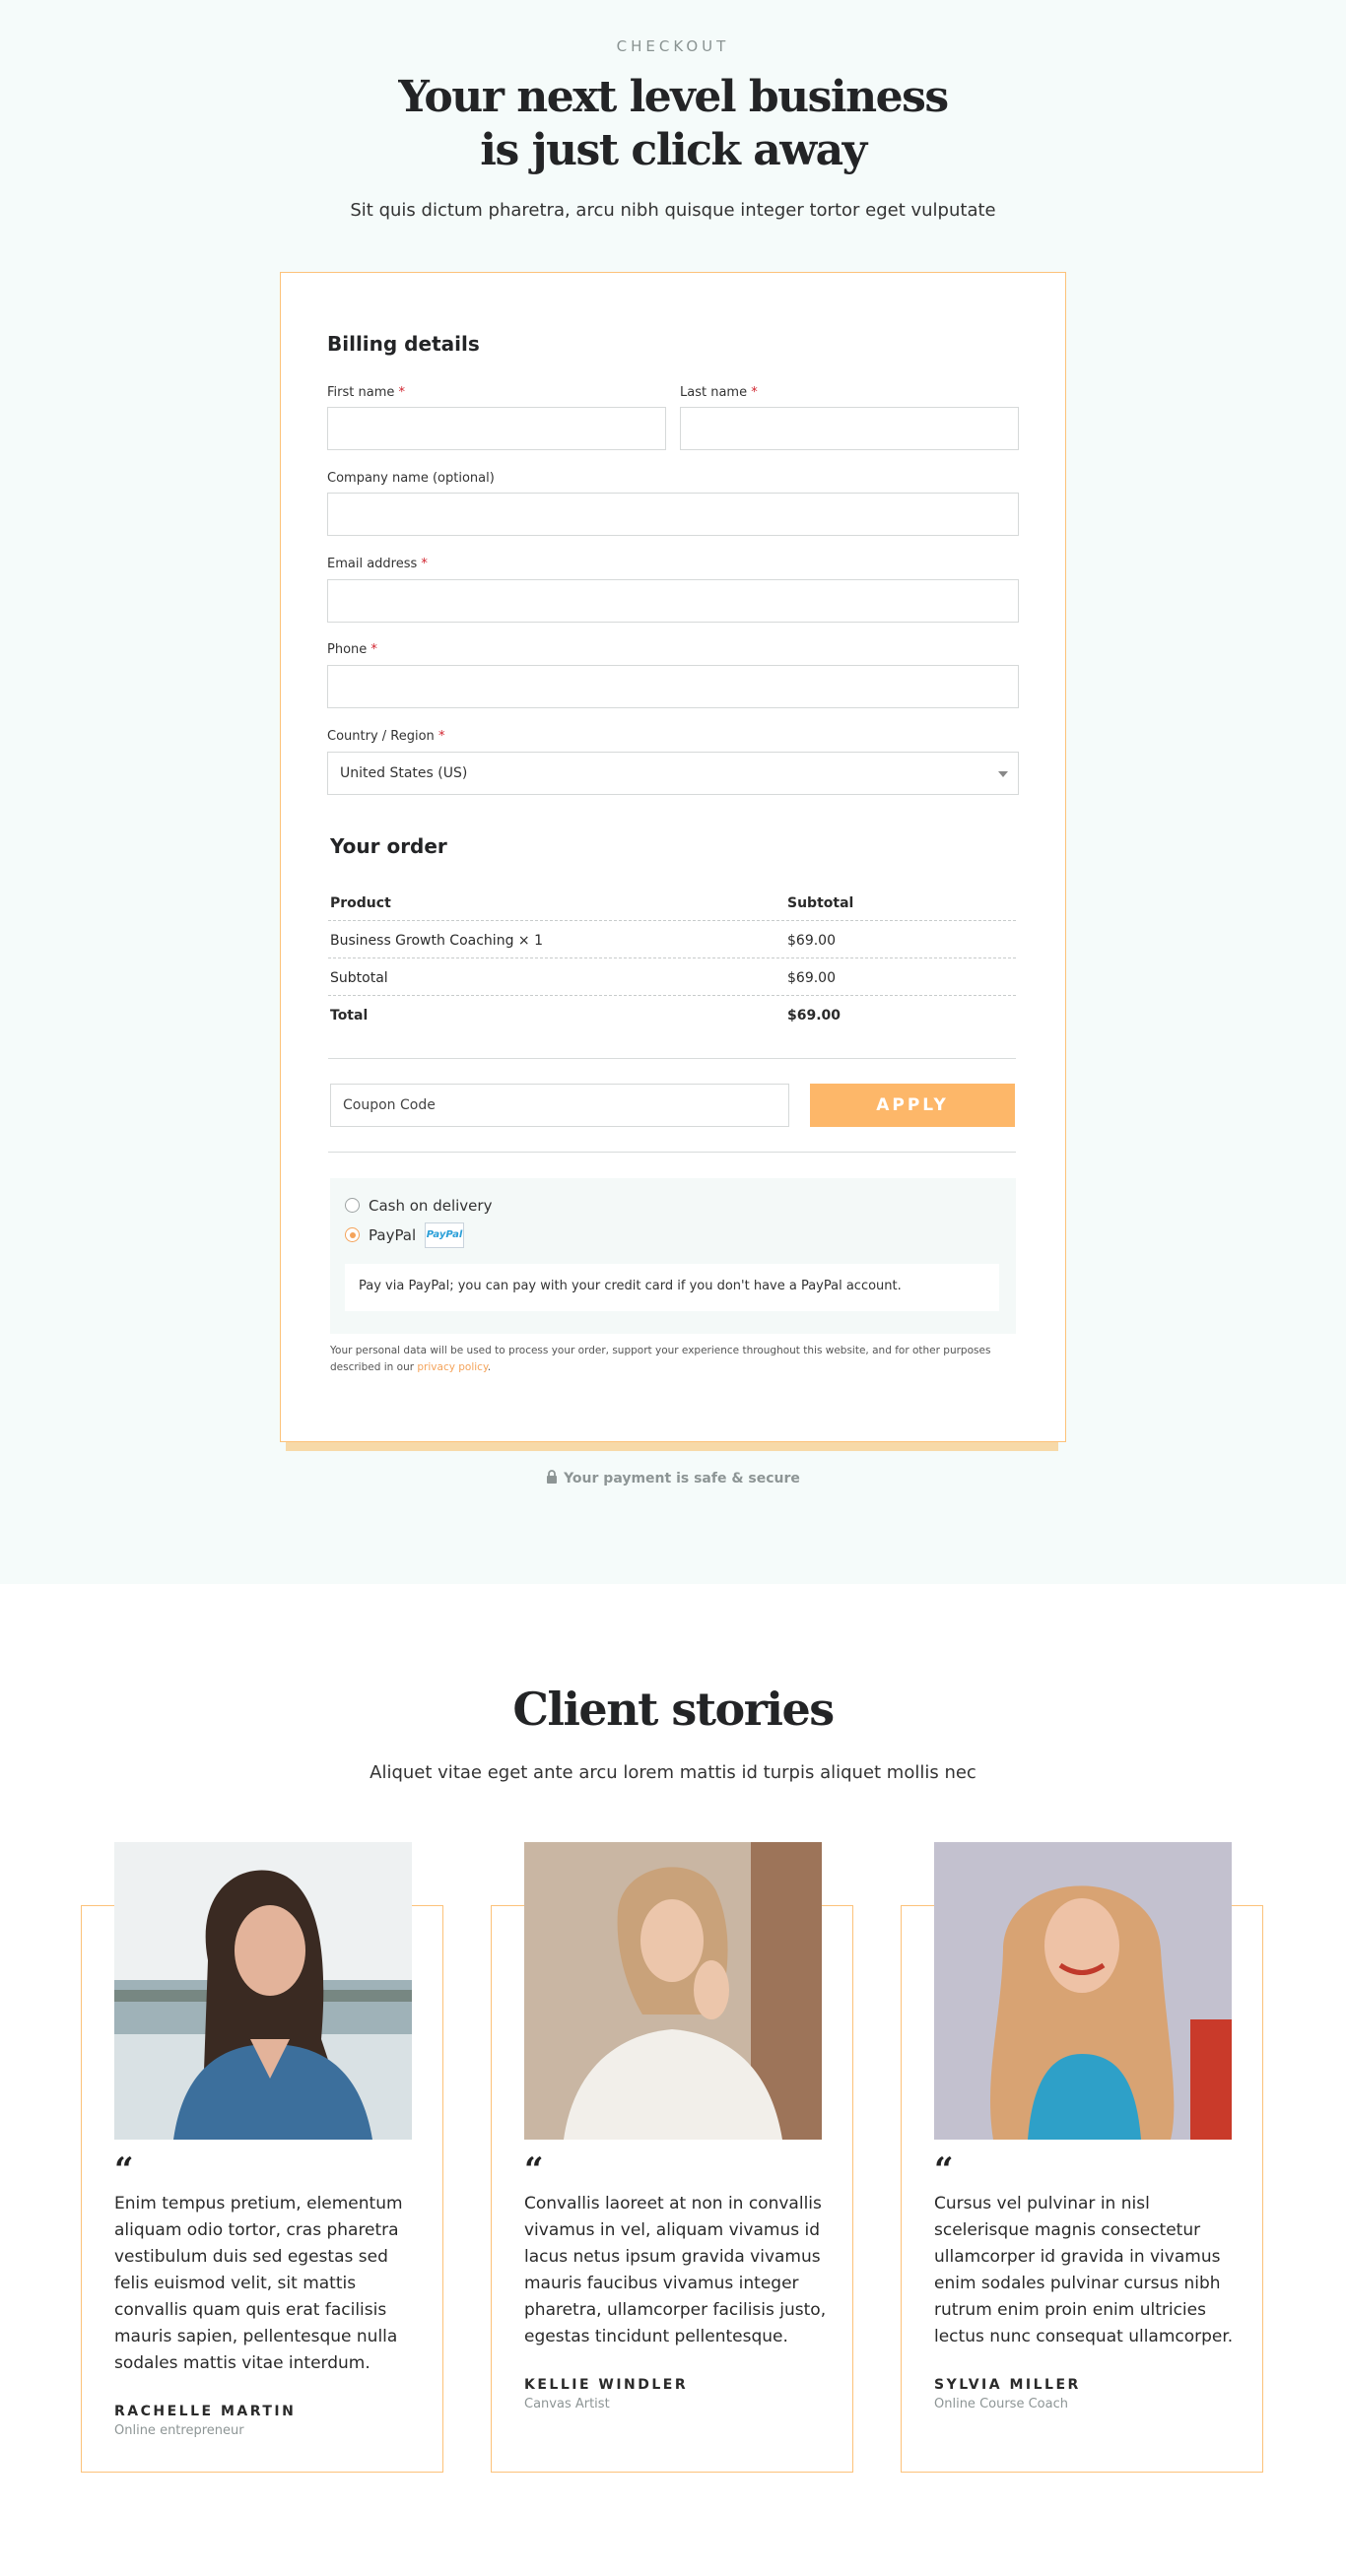 This screenshot has width=1346, height=2576. Describe the element at coordinates (606, 2385) in the screenshot. I see `client-name: KELLIE WINDLER` at that location.